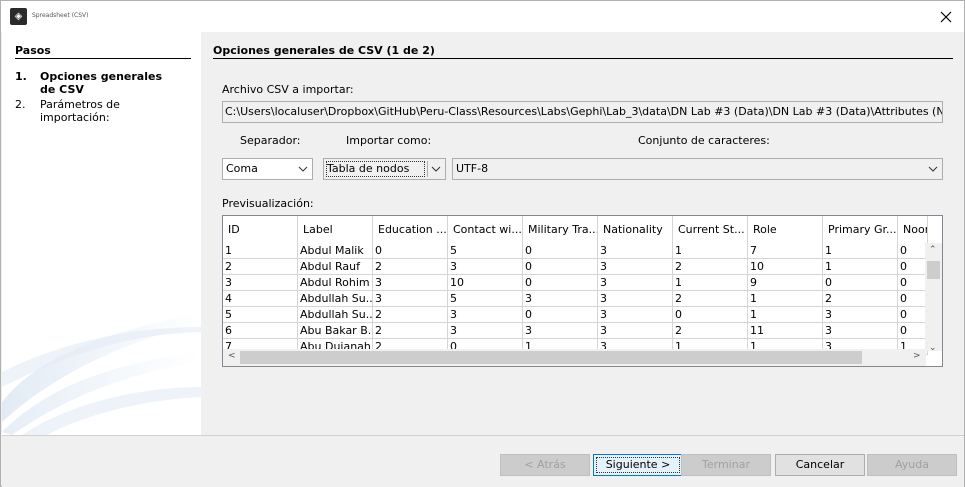 This screenshot has width=965, height=487. Describe the element at coordinates (335, 283) in the screenshot. I see `table-cell: Abdul Rohim` at that location.